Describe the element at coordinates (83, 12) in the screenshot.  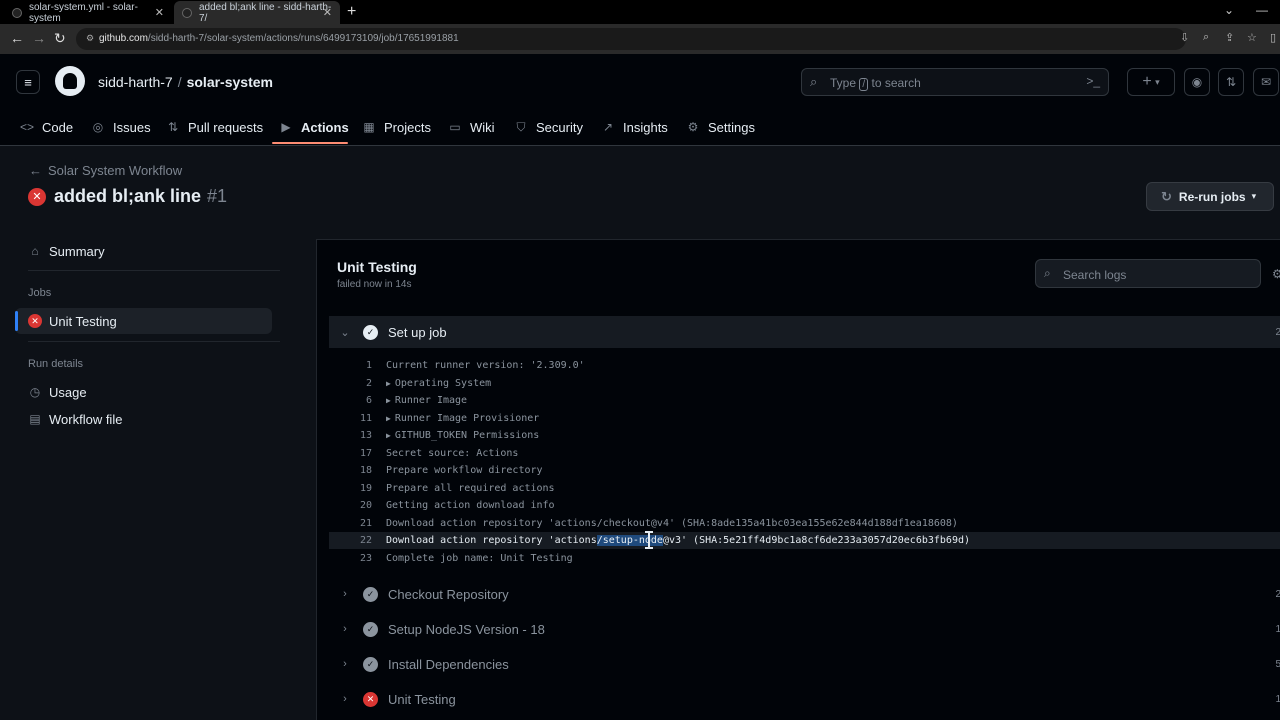
I see `browser-tab-title: solar-system.yml - solar-system` at that location.